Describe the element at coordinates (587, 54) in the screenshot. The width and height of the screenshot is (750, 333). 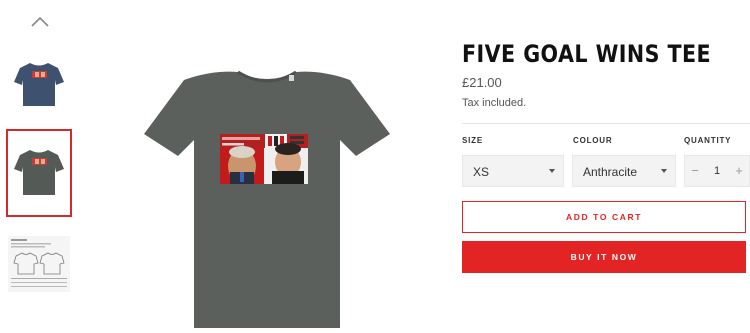
I see `product-title: FIVE GOAL WINS TEE` at that location.